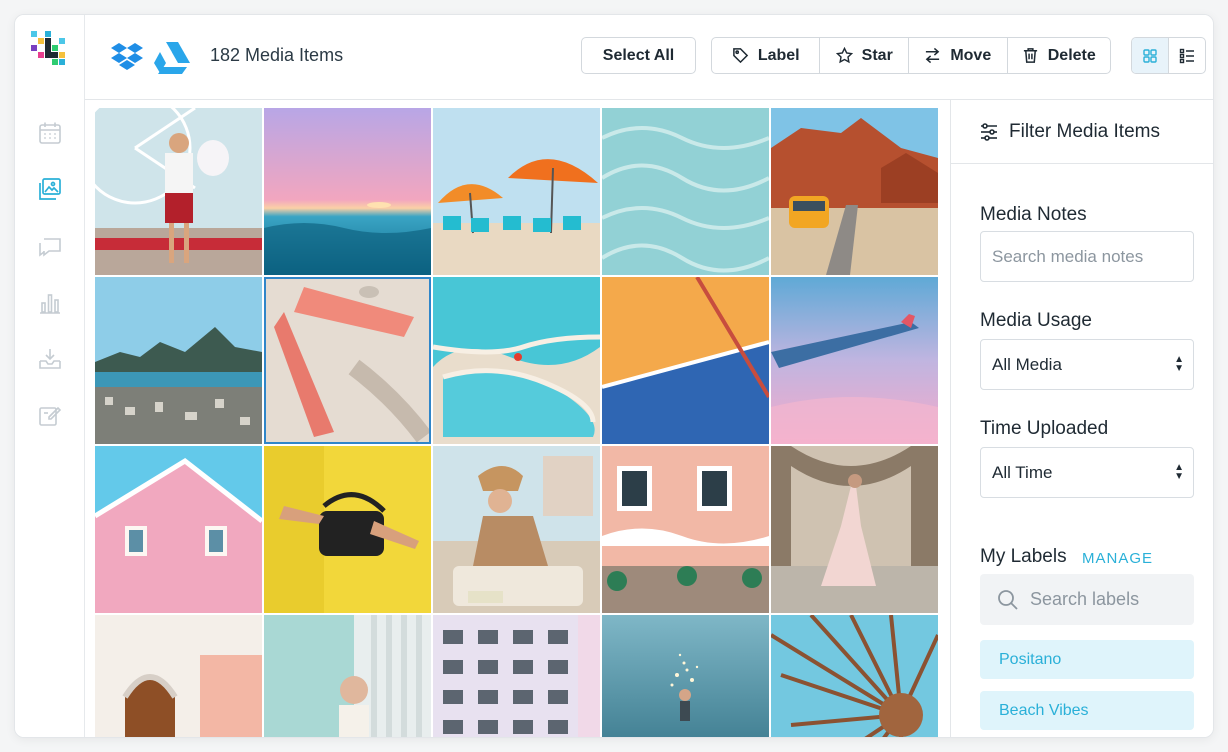 The image size is (1228, 752). Describe the element at coordinates (1027, 364) in the screenshot. I see `media-usage-value: All Media` at that location.